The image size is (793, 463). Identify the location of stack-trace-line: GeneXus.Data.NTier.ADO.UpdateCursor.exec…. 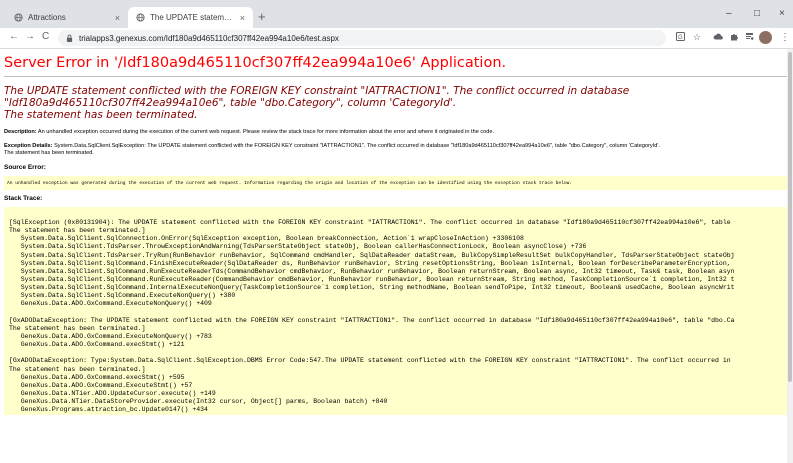
(112, 393).